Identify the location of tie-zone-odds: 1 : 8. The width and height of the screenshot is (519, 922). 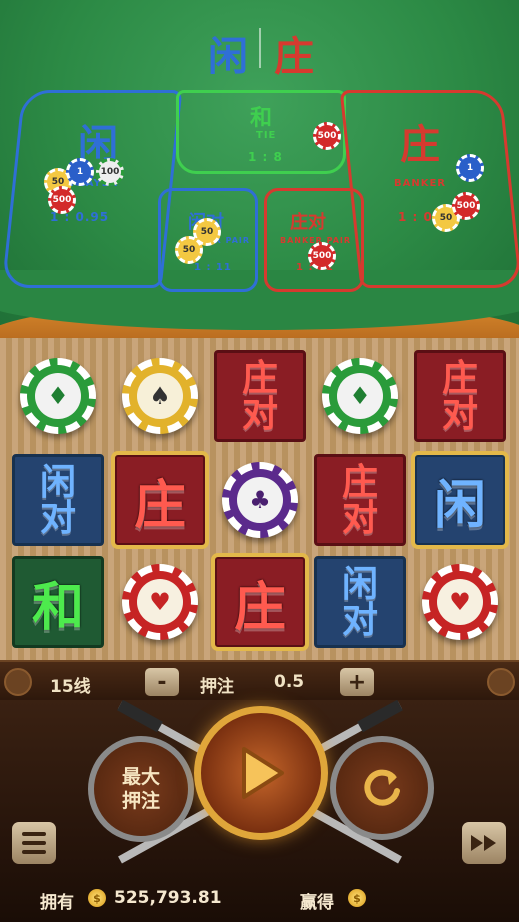
(265, 157).